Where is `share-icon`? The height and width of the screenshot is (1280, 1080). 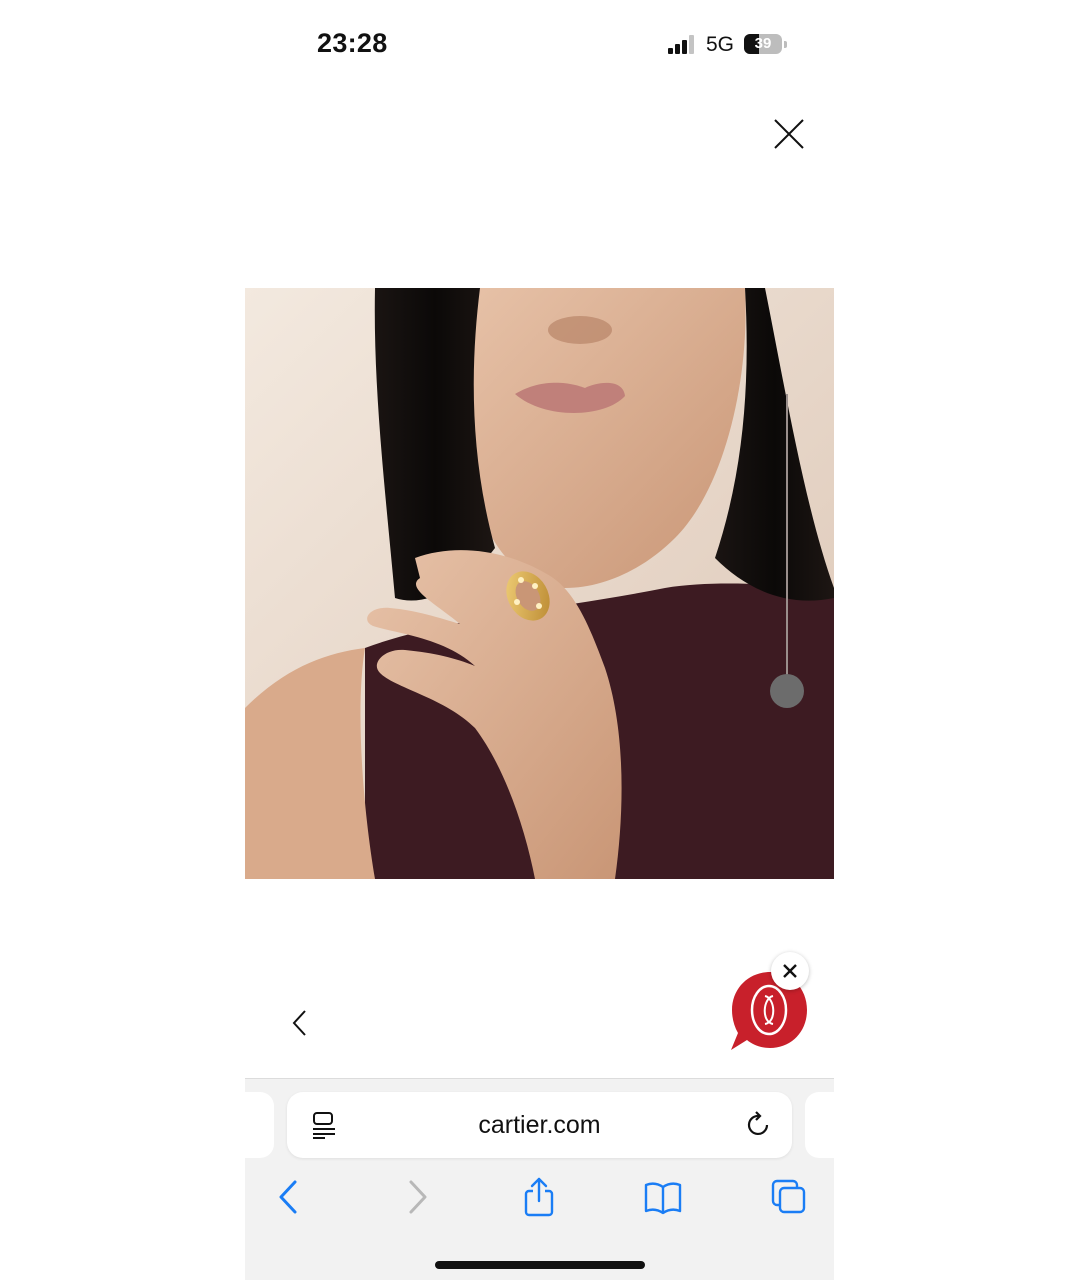
share-icon is located at coordinates (539, 1197).